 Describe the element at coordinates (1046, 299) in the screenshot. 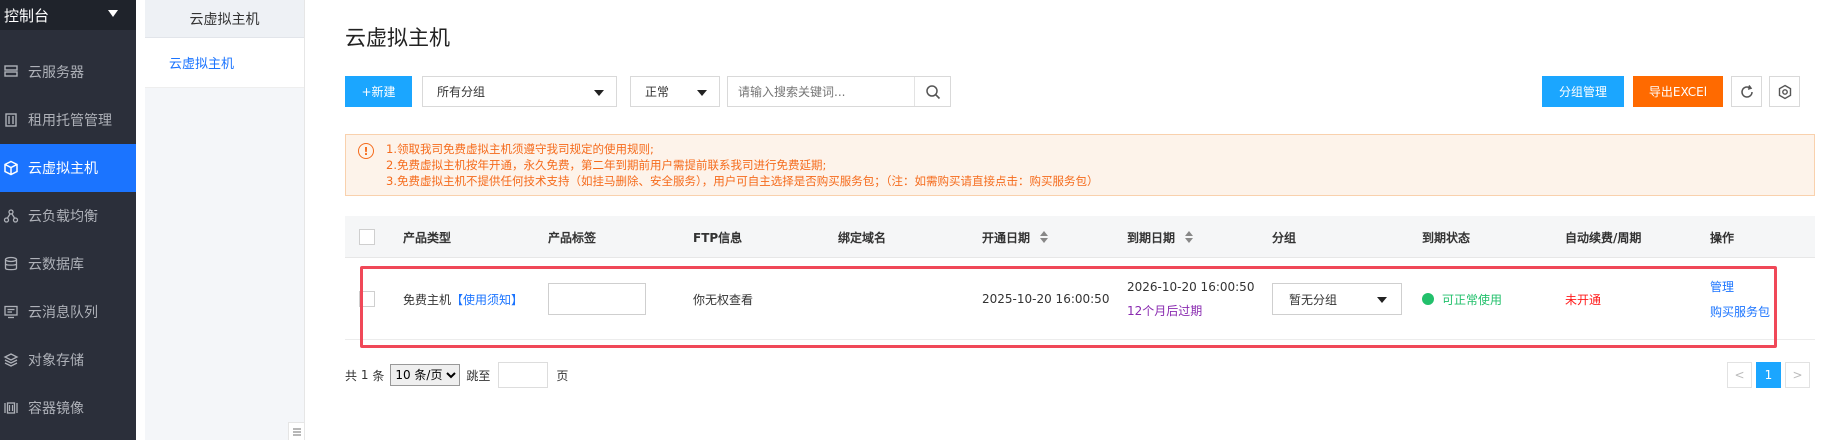

I see `open-date: 2025-10-20 16:00:50` at that location.